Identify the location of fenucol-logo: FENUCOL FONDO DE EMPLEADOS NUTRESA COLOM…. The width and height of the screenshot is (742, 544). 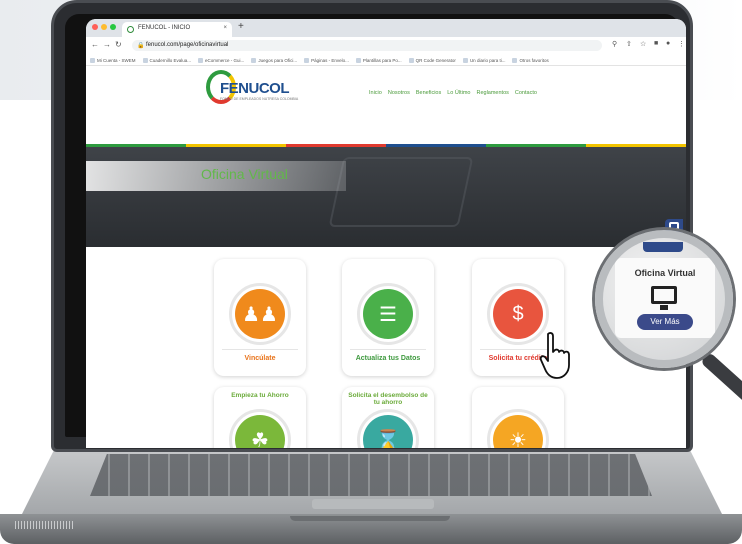
(252, 92).